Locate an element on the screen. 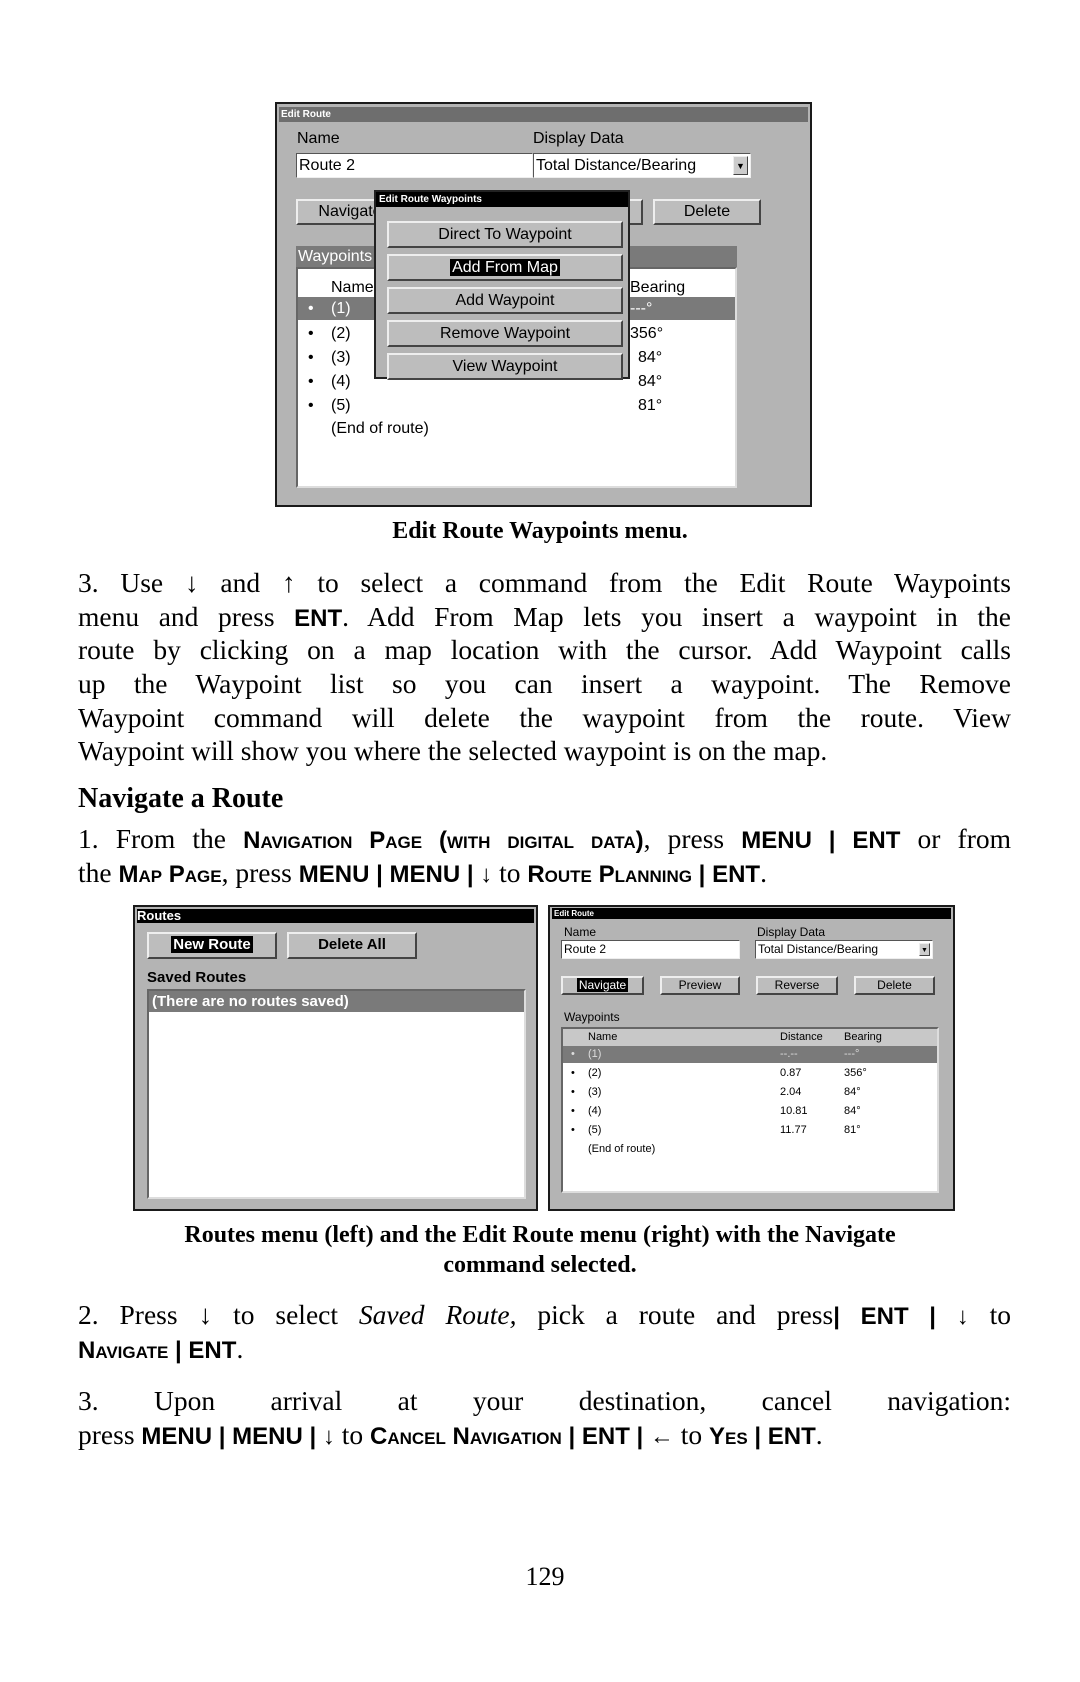  navigate-button: Navigate is located at coordinates (602, 985).